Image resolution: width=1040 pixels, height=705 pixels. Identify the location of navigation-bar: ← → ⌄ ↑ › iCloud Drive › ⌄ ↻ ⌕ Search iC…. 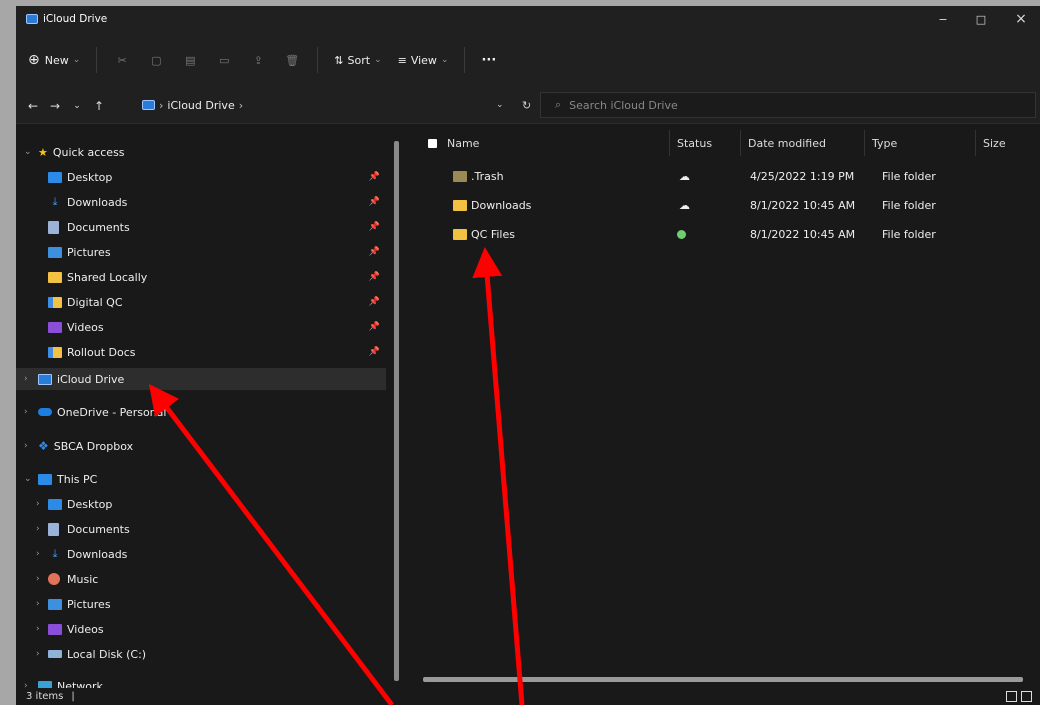
(528, 106).